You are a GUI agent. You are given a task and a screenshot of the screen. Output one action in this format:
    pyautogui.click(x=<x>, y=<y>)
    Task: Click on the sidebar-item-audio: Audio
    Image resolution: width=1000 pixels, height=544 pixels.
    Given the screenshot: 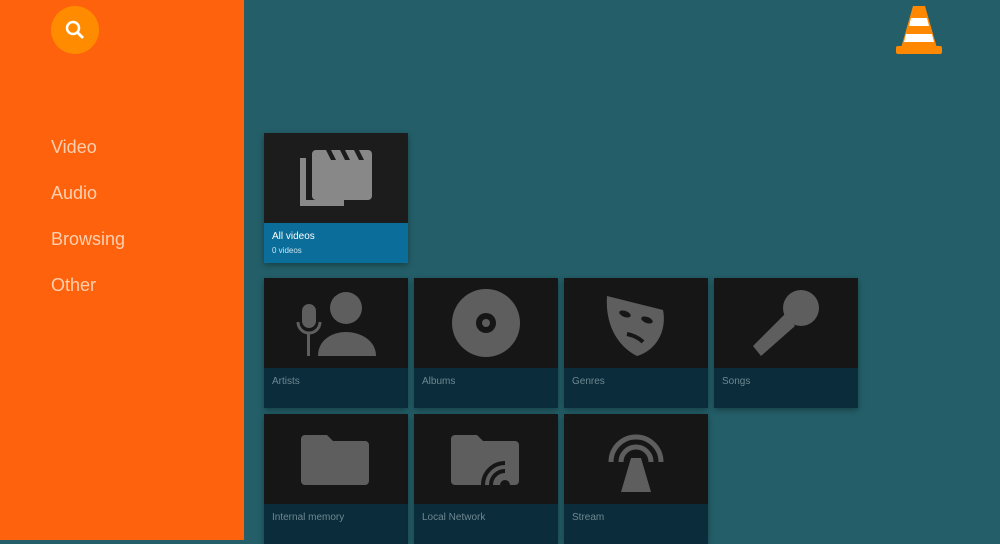 What is the action you would take?
    pyautogui.click(x=88, y=203)
    